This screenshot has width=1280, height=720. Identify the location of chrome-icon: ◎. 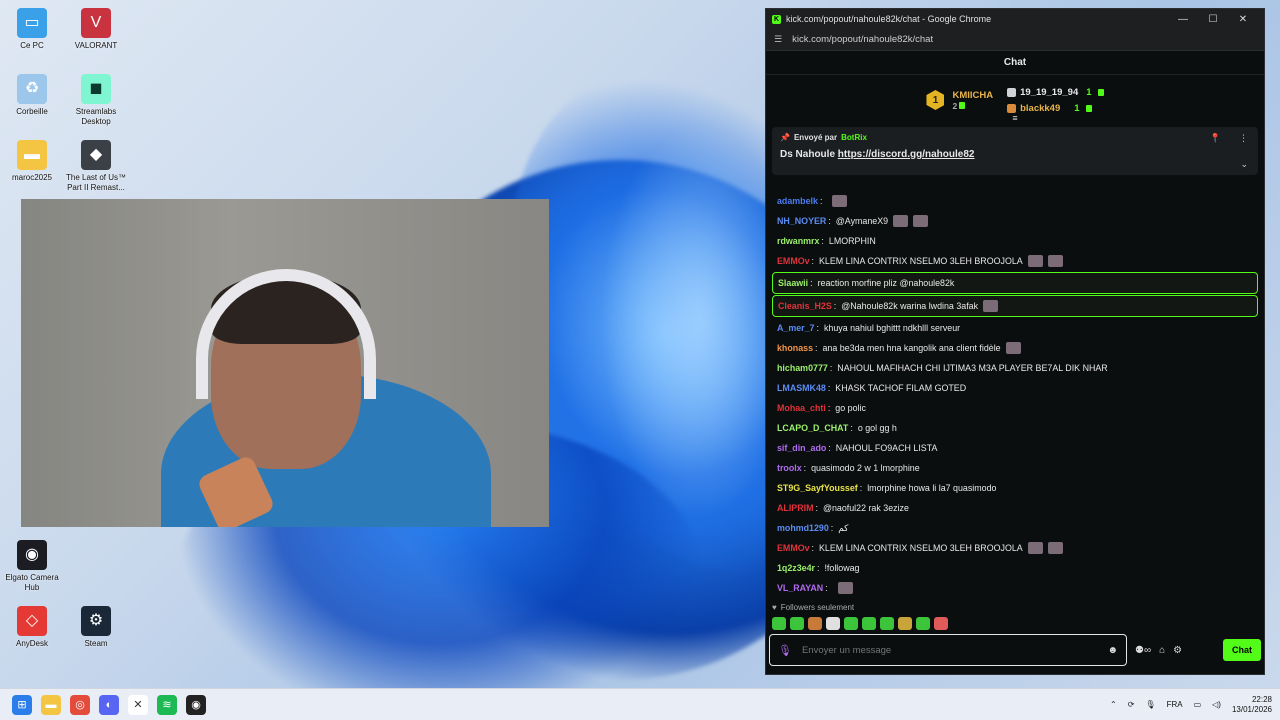
(80, 704).